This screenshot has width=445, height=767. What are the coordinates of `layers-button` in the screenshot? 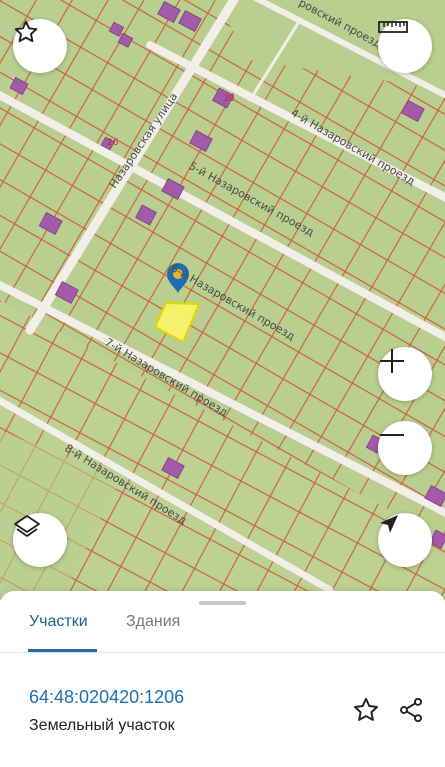 It's located at (40, 540).